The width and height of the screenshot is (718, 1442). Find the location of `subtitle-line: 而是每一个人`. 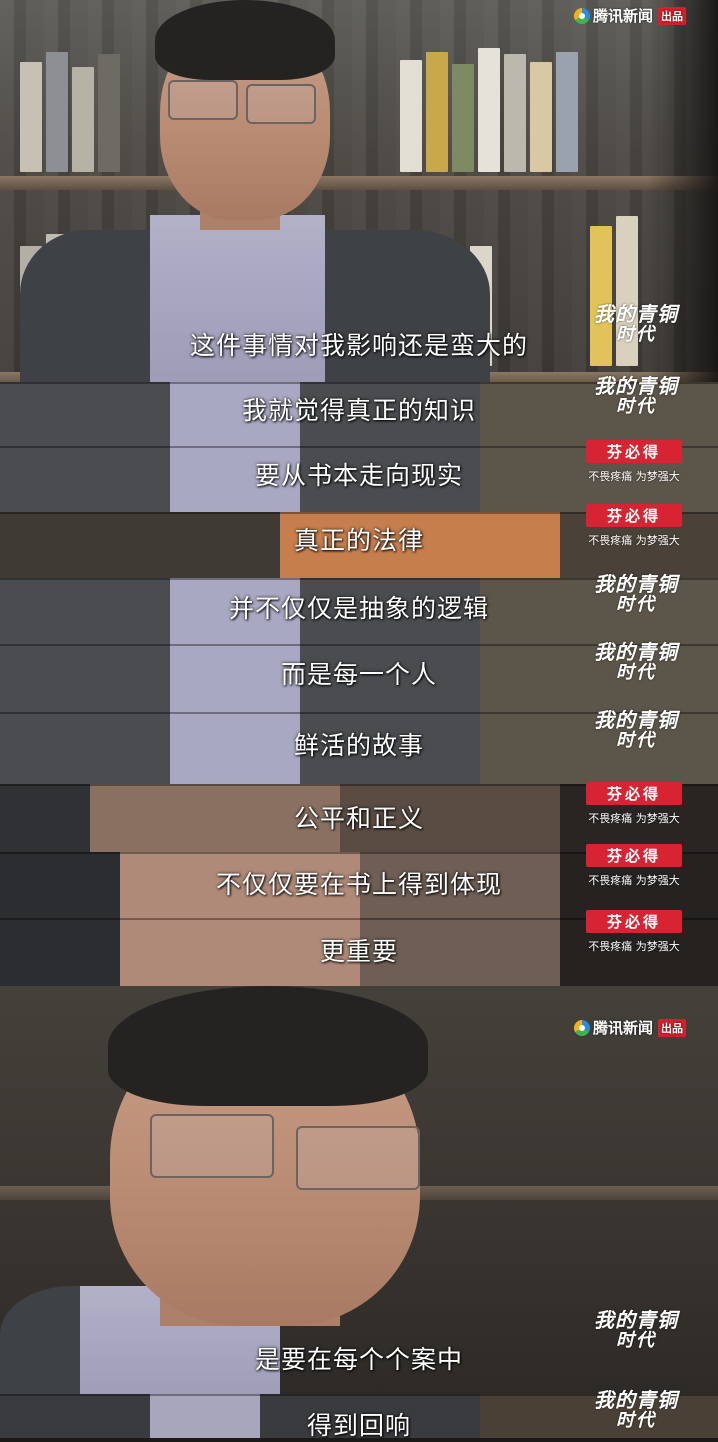

subtitle-line: 而是每一个人 is located at coordinates (358, 674).